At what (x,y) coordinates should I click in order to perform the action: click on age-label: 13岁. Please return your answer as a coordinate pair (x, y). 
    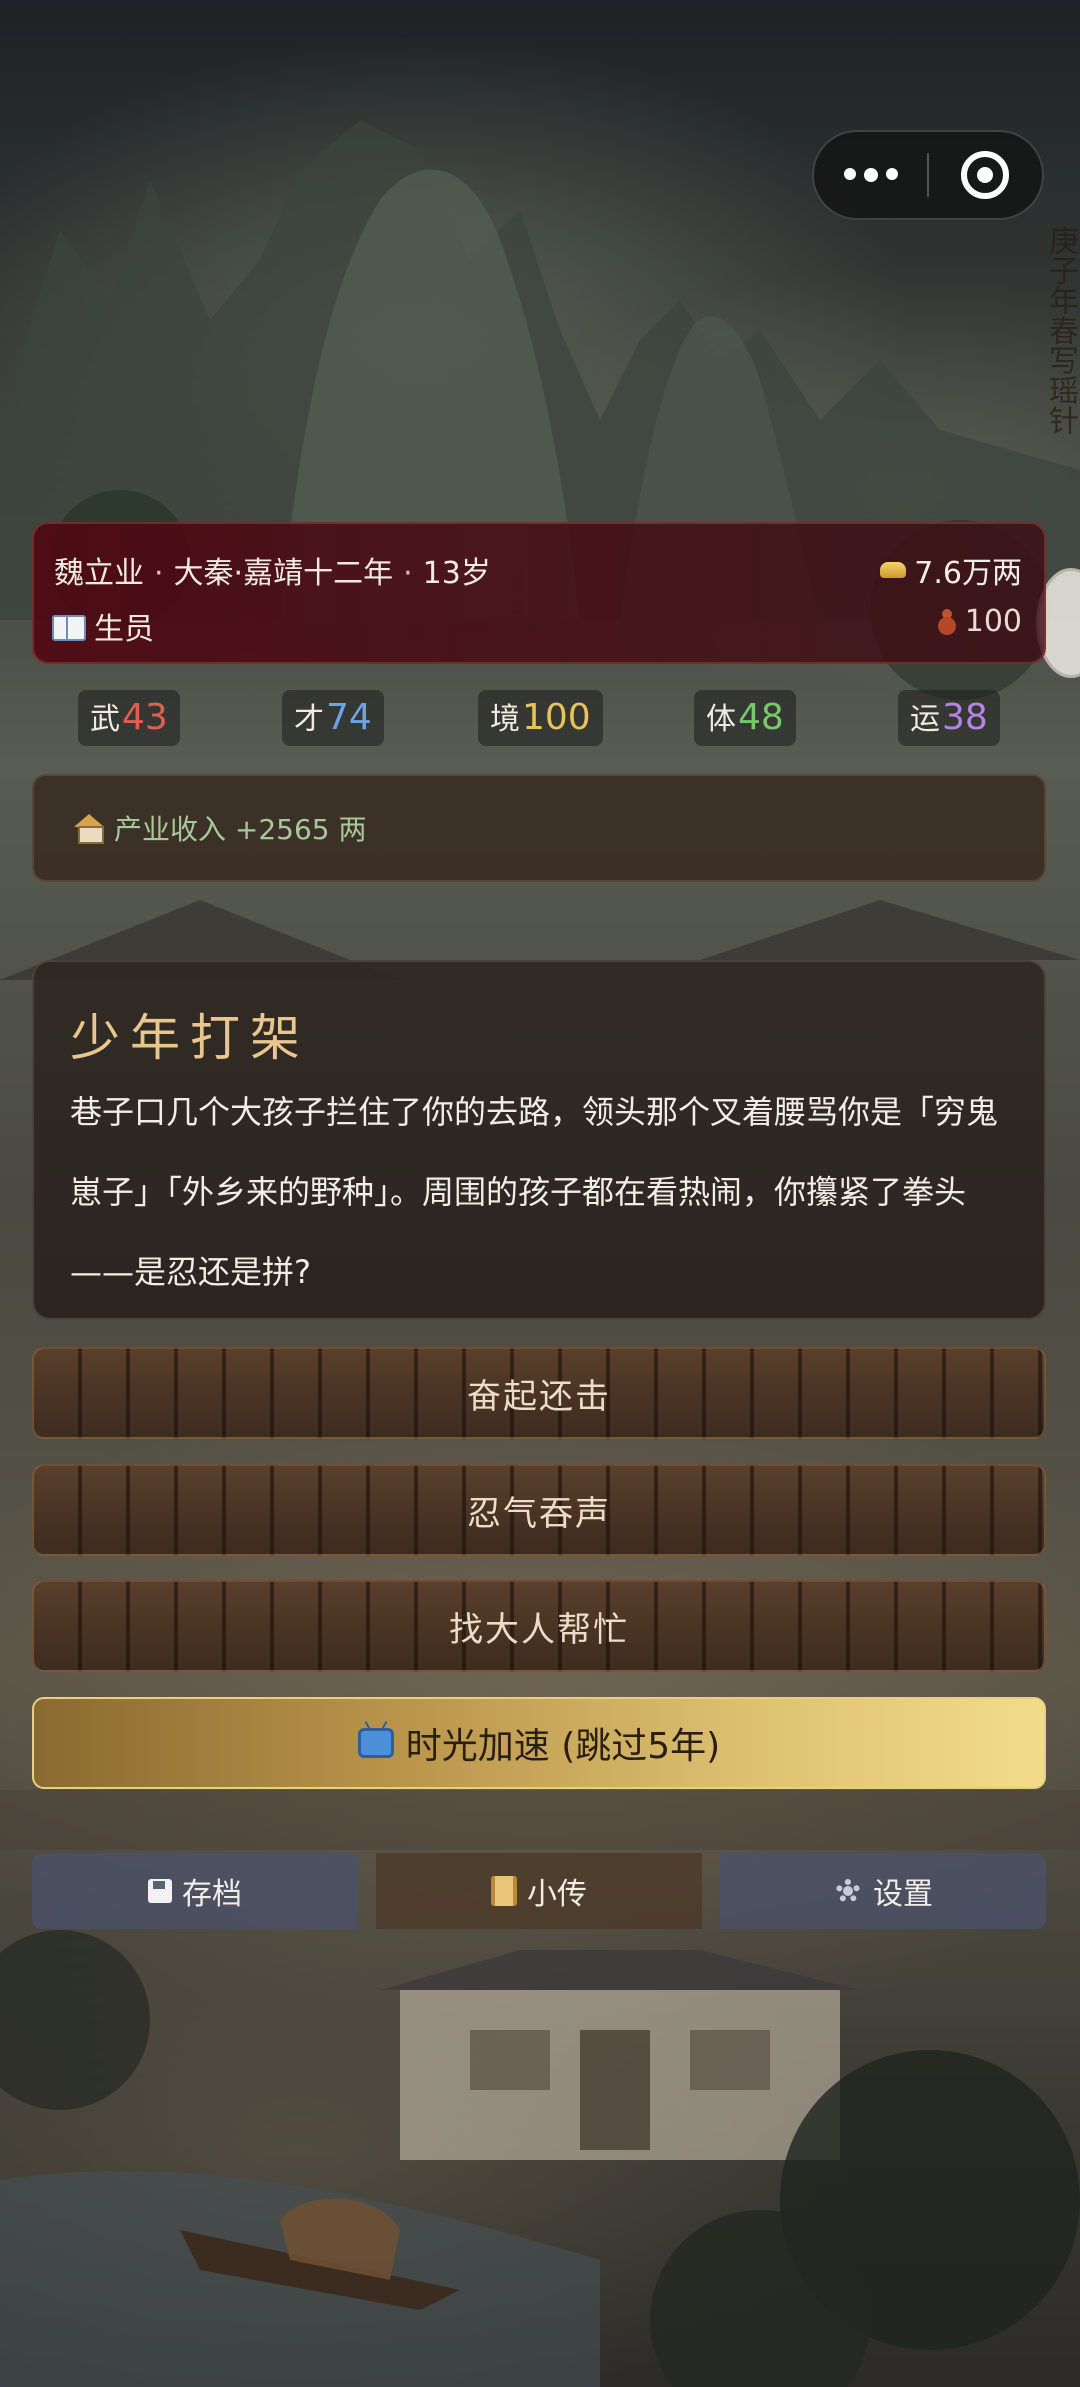
    Looking at the image, I should click on (456, 573).